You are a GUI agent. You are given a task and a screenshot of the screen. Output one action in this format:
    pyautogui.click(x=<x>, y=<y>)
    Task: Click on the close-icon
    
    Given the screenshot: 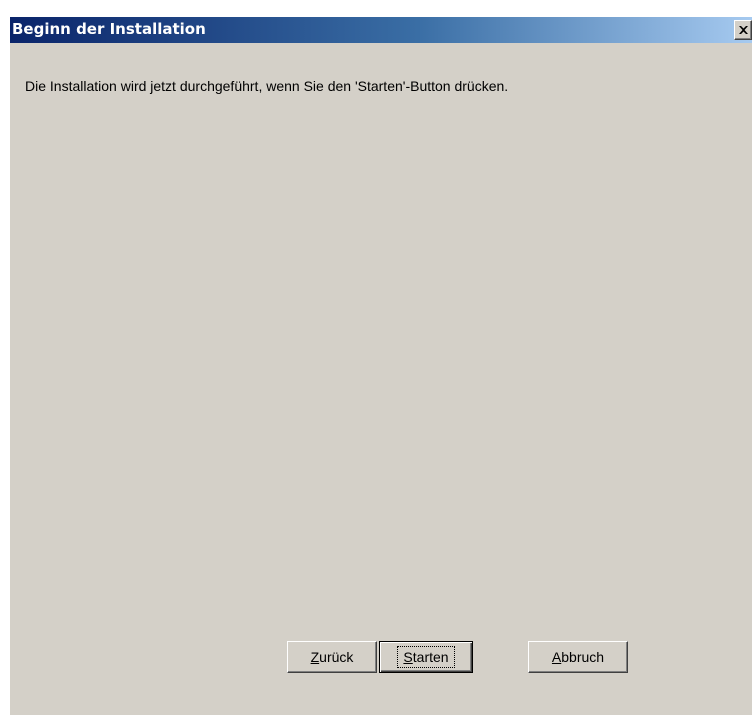 What is the action you would take?
    pyautogui.click(x=743, y=30)
    